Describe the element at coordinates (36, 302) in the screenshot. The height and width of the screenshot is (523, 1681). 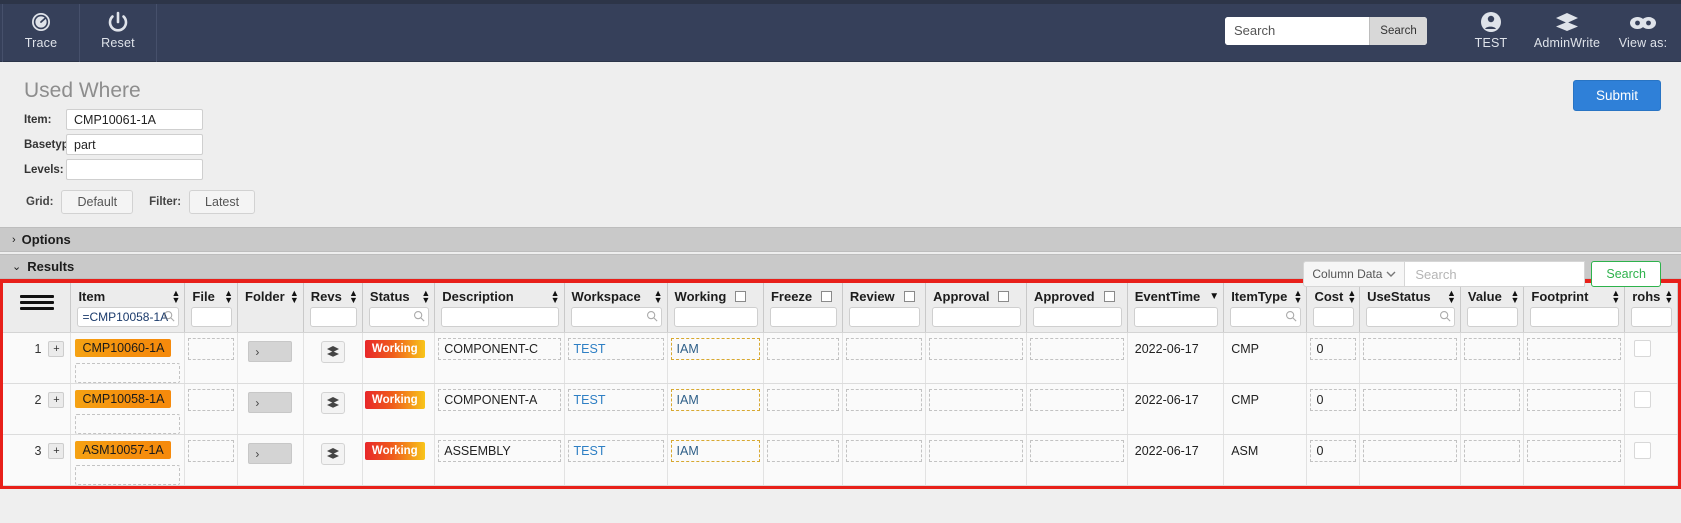
I see `hamburger-icon` at that location.